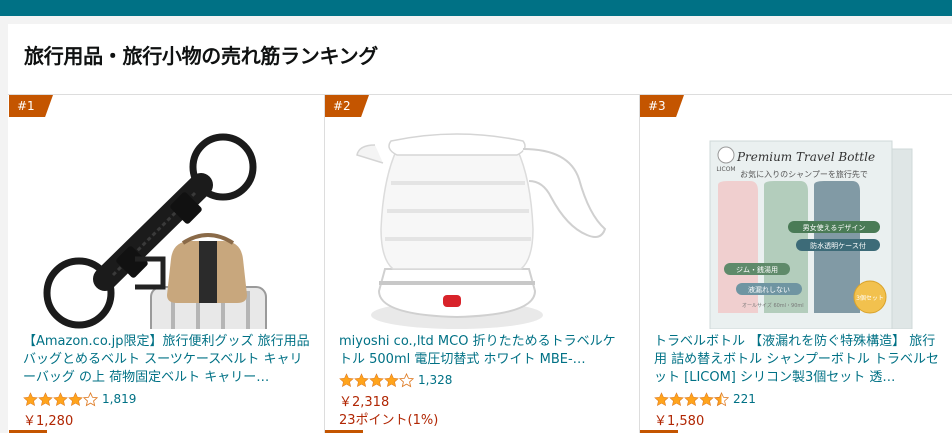 This screenshot has width=952, height=433. I want to click on box-tag1: 男女使えるデザイン, so click(834, 227).